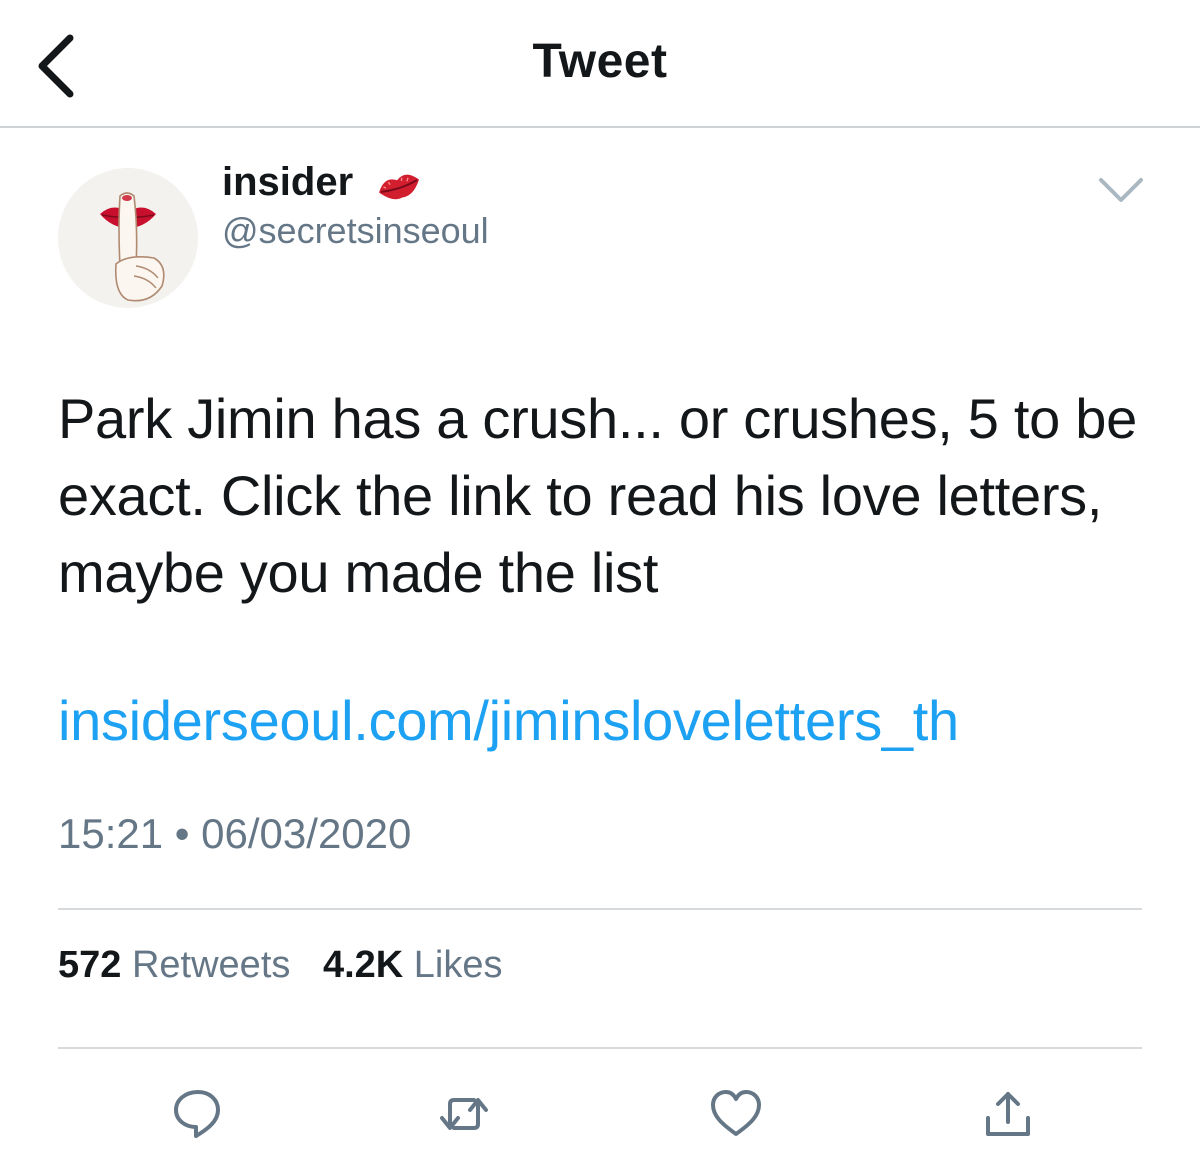  Describe the element at coordinates (508, 720) in the screenshot. I see `tweet-link: insiderseoul.com/jiminsloveletters_th` at that location.